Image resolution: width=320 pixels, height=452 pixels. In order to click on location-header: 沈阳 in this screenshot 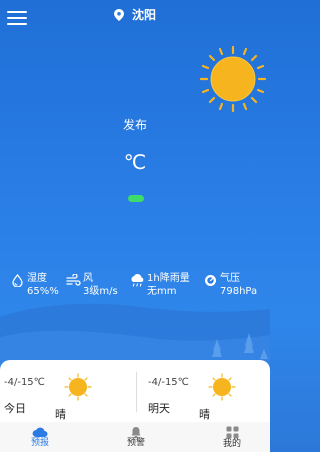, I will do `click(135, 14)`.